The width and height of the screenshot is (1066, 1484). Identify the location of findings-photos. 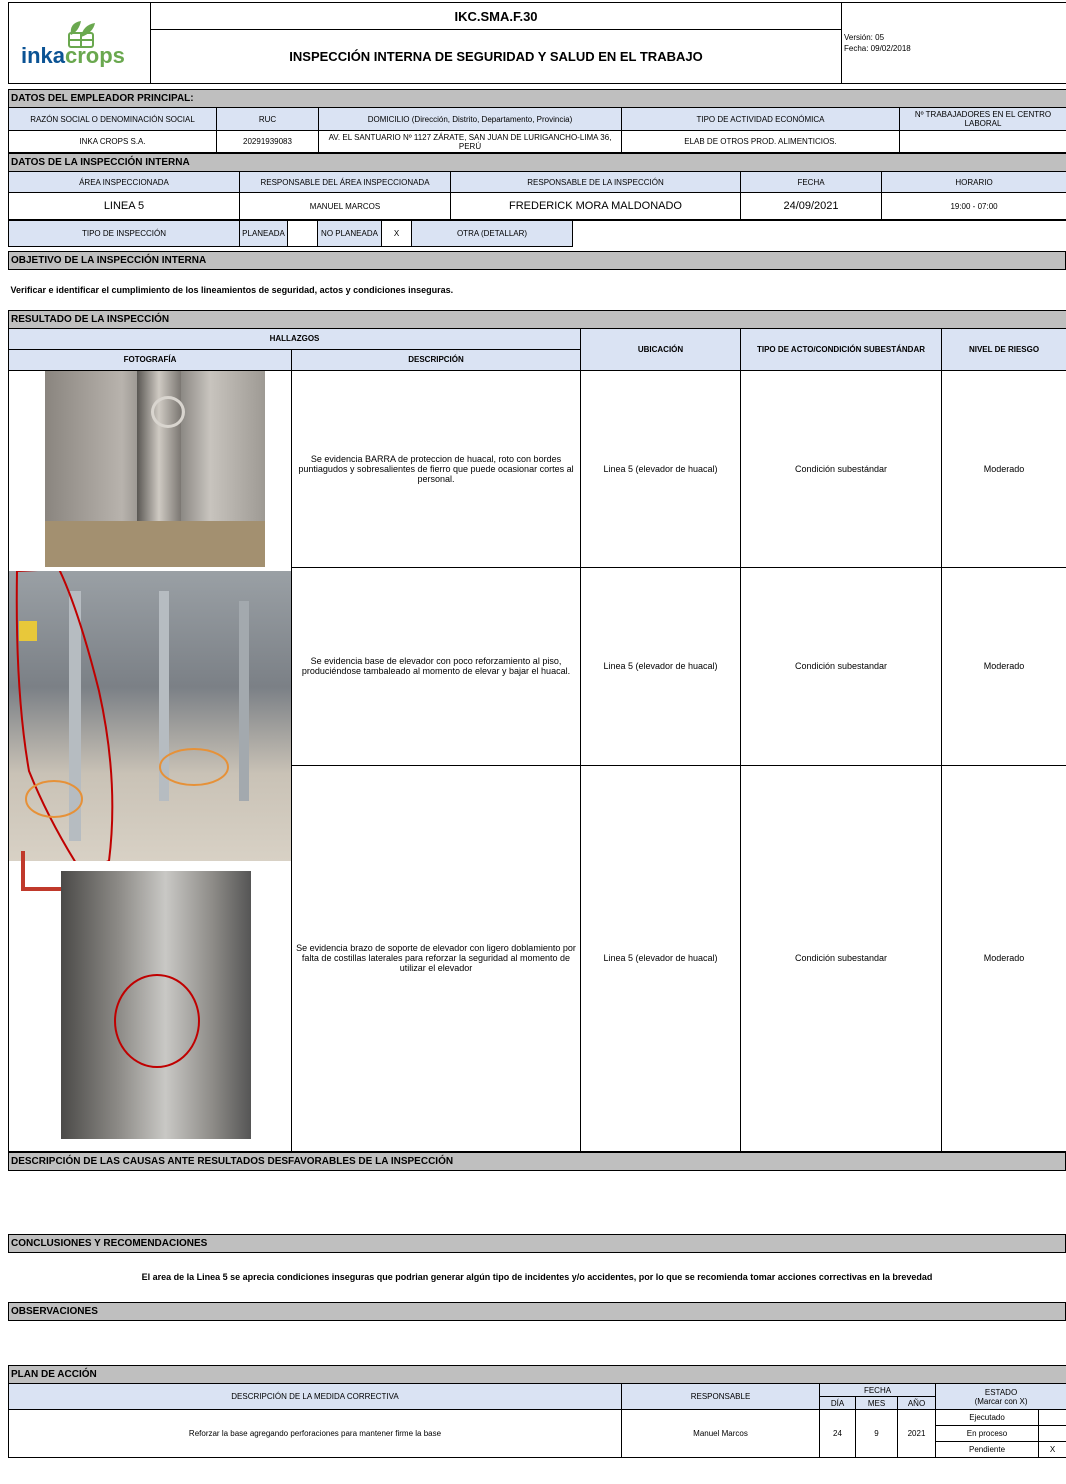
(150, 760).